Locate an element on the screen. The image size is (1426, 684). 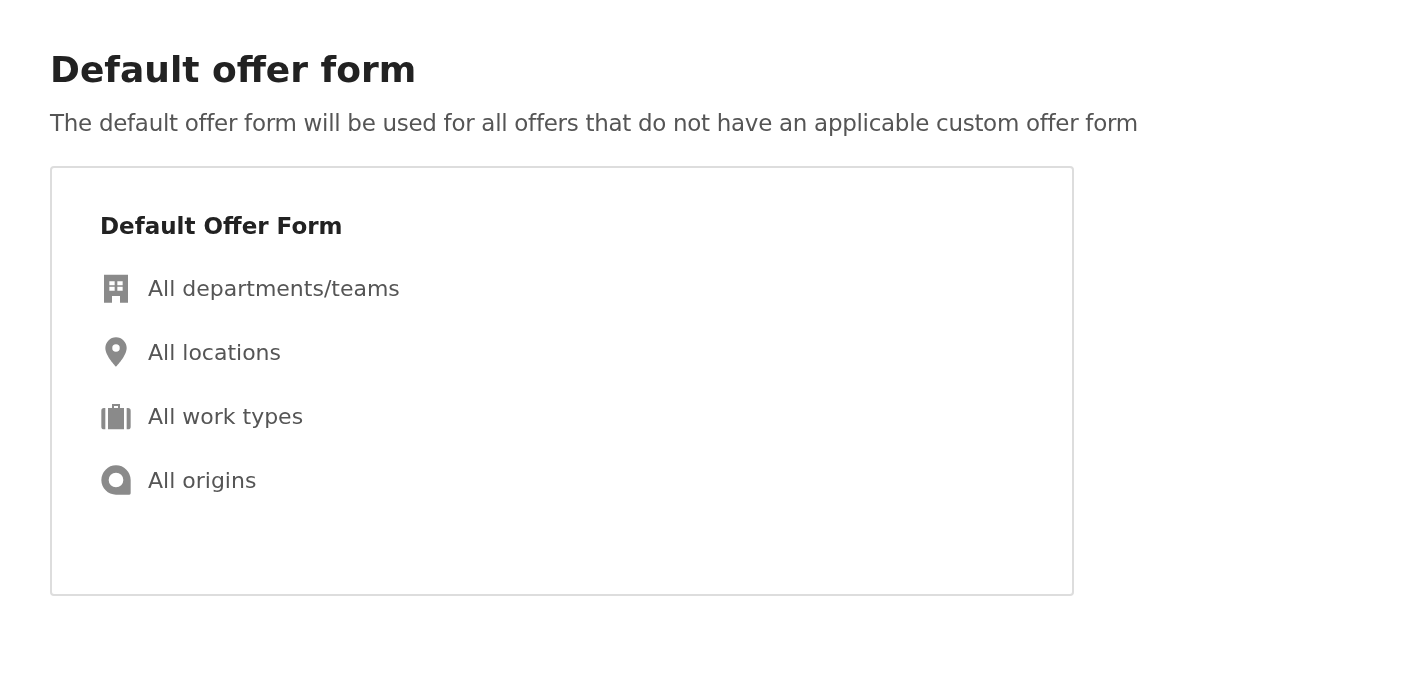
scope-label: All work types is located at coordinates (226, 416).